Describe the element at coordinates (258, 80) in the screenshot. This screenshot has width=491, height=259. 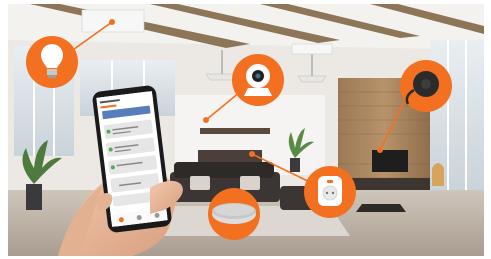
I see `camera-icon` at that location.